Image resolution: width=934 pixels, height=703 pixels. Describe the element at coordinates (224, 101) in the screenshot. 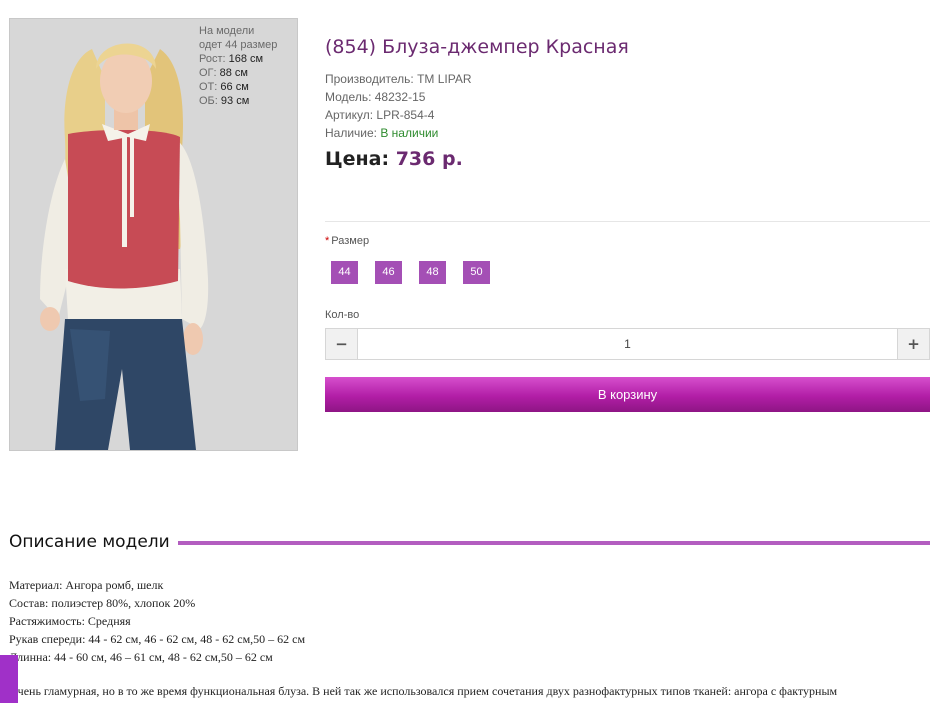

I see `caption-hips: ОБ: 93 см` at that location.